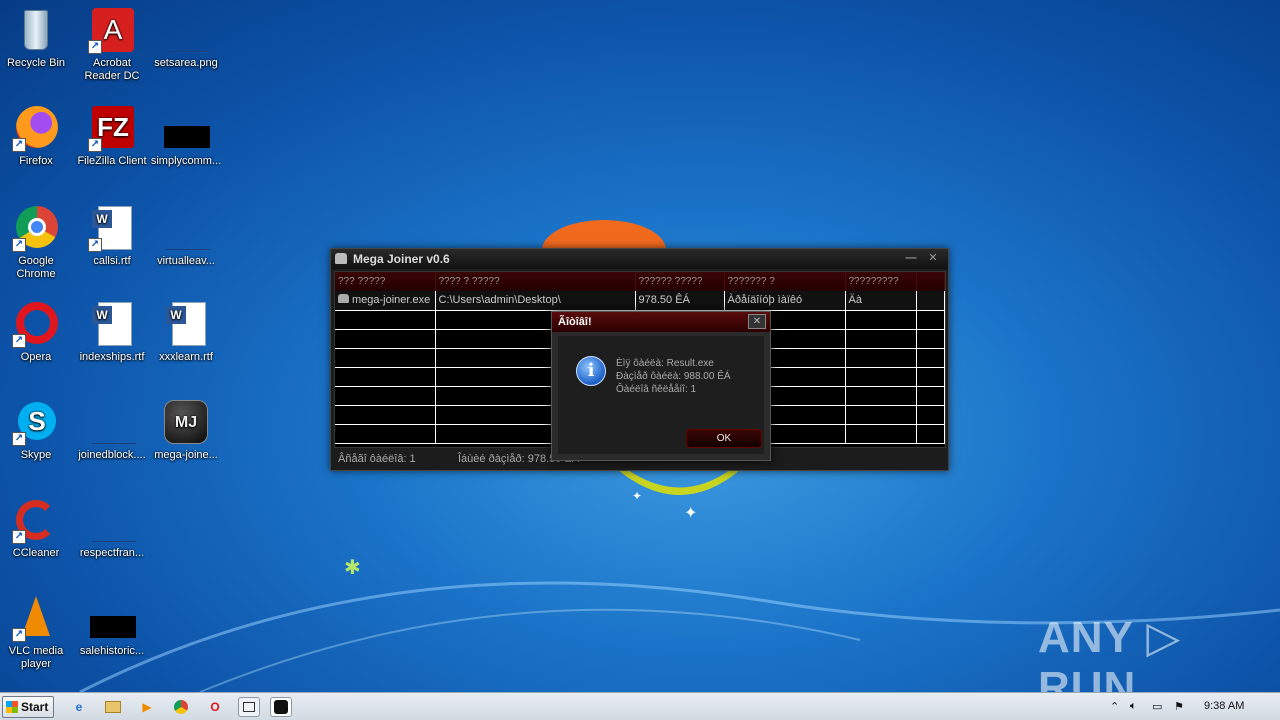  I want to click on dialog-titlebar: Ãîòîâî! ✕, so click(661, 322).